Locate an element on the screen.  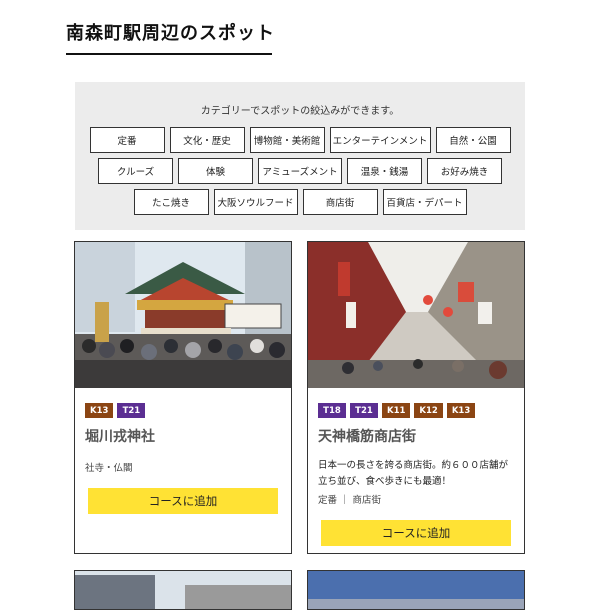
filter-chip-nature-park: 自然・公園 is located at coordinates (473, 140).